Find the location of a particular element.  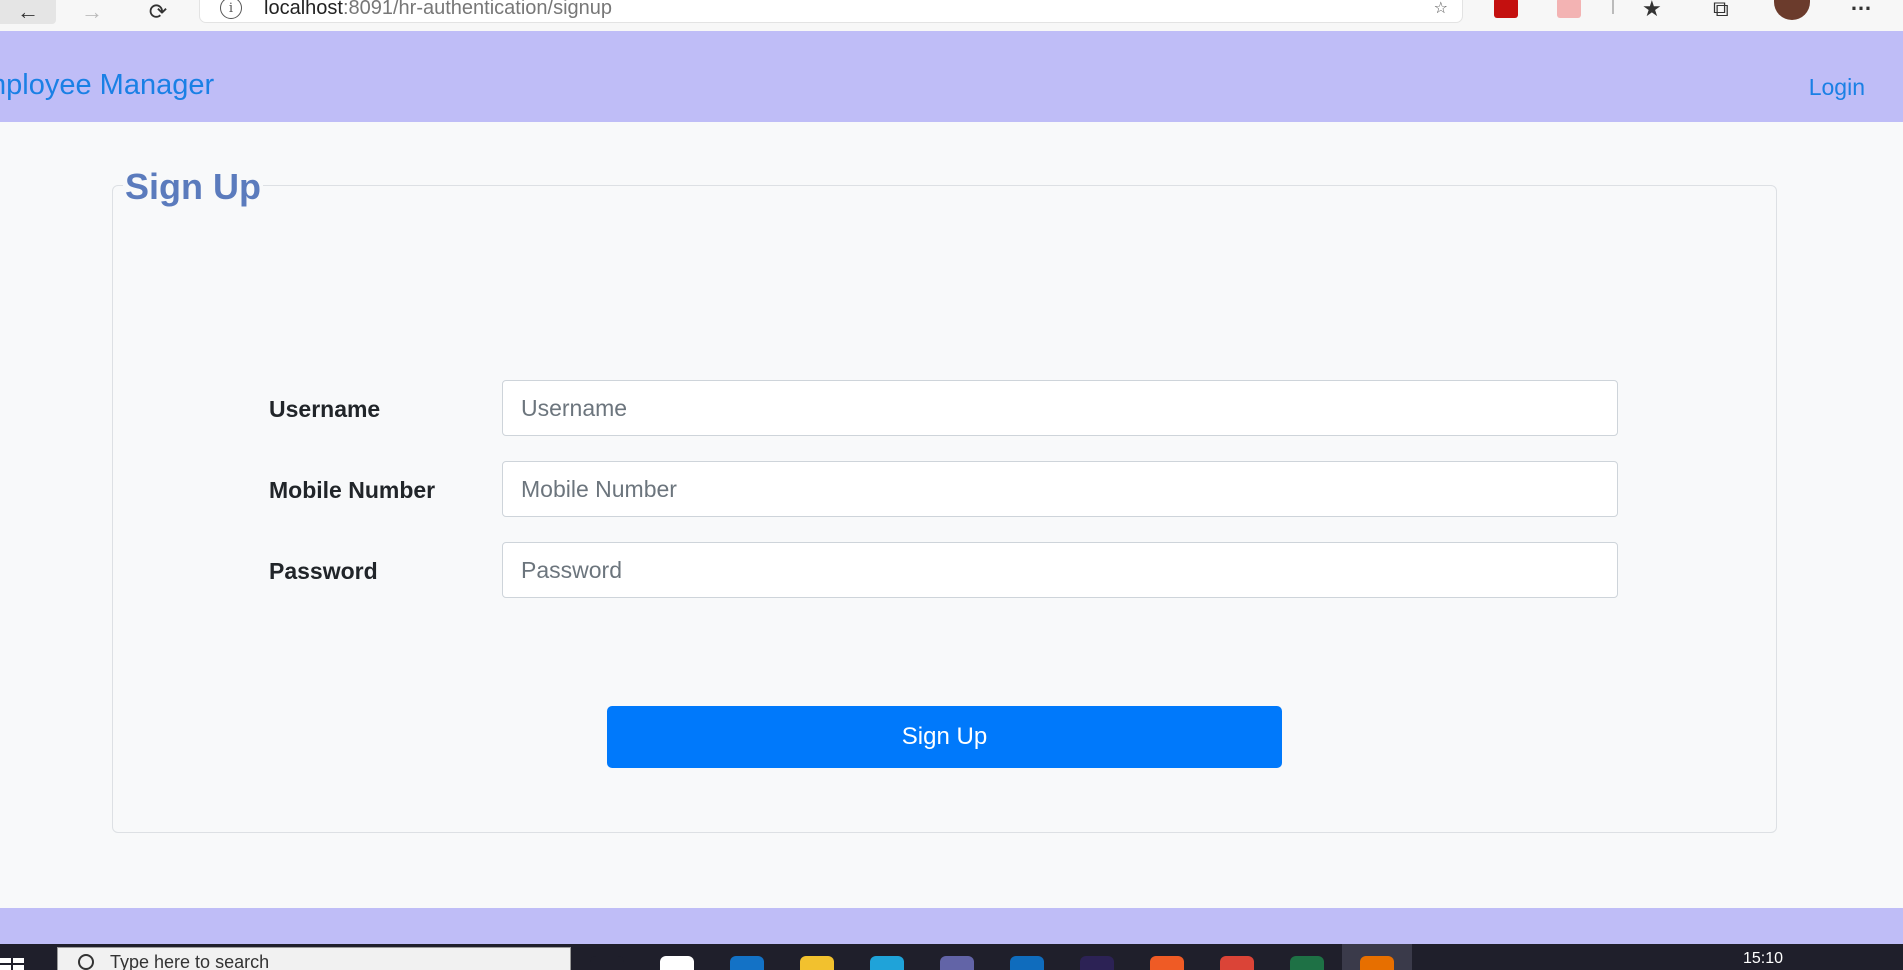

postman-icon is located at coordinates (1167, 963).